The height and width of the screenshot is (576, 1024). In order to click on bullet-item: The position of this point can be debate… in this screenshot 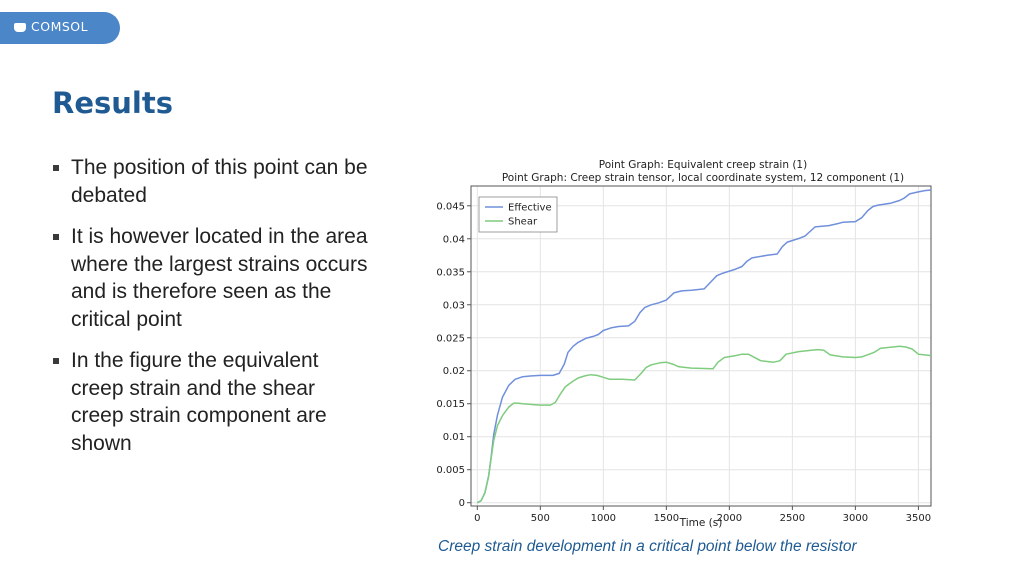, I will do `click(212, 181)`.